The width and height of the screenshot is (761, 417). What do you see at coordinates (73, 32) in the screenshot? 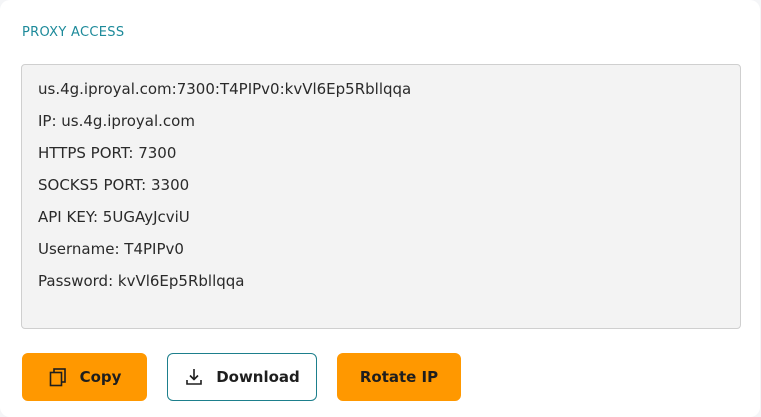
I see `section-title: PROXY ACCESS` at bounding box center [73, 32].